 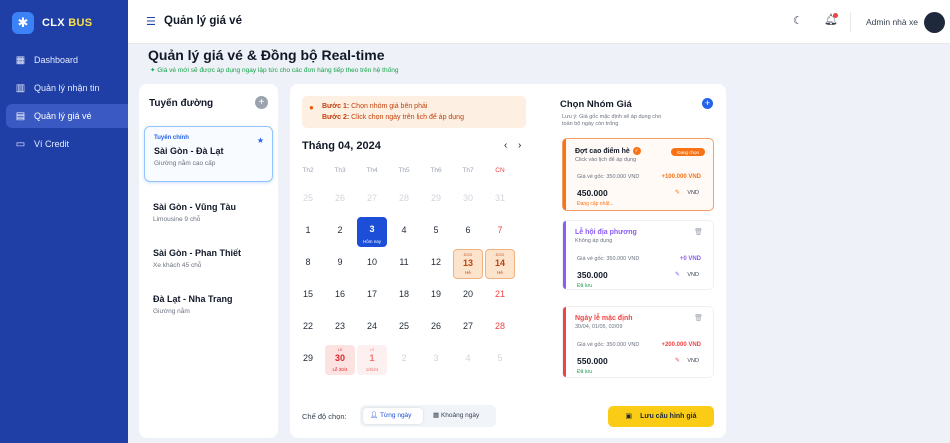 I want to click on calendar-day: 7, so click(x=500, y=232).